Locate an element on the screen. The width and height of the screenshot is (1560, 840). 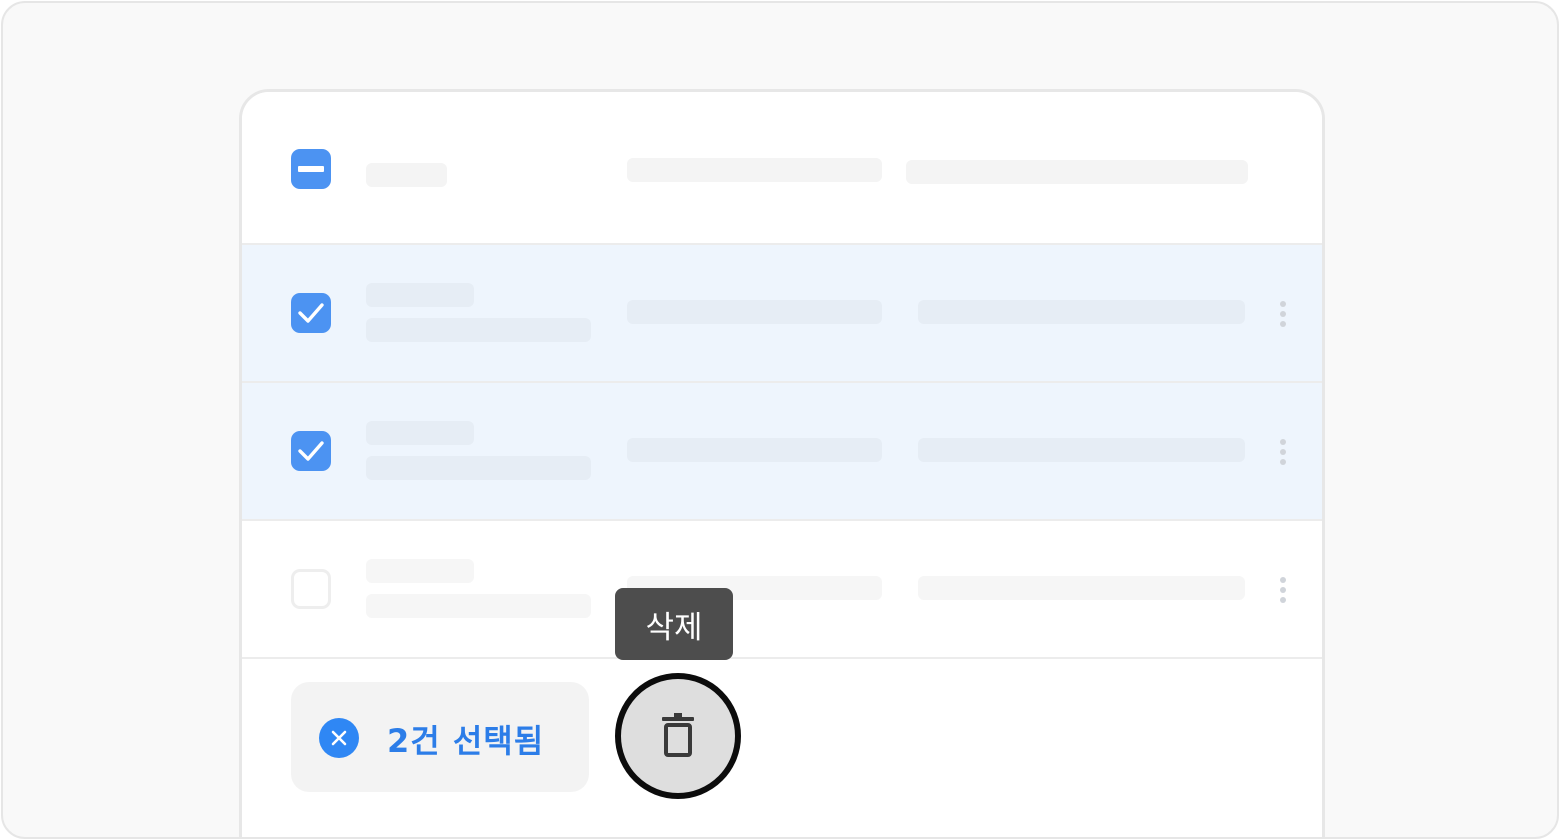
selection-summary-chip: 2건 선택됨 is located at coordinates (440, 737).